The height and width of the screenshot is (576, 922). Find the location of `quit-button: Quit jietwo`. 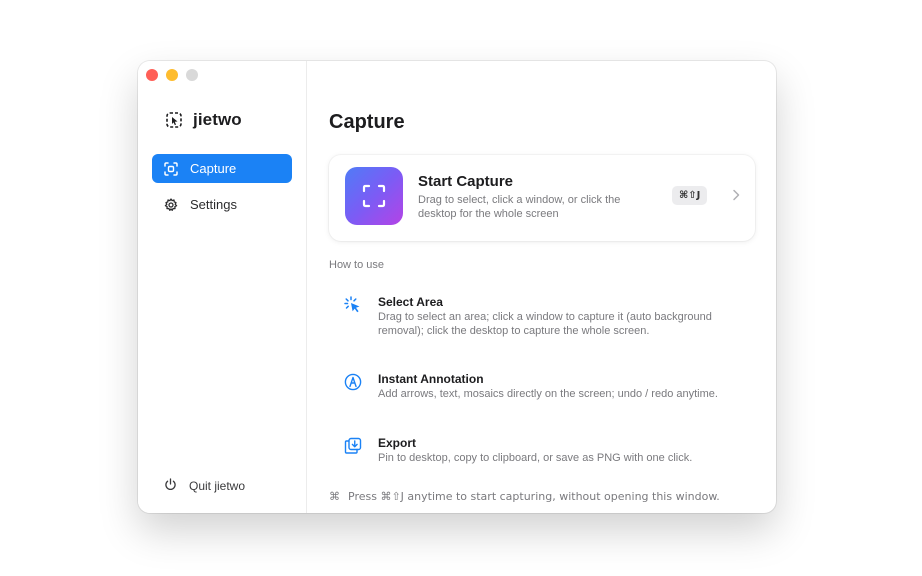

quit-button: Quit jietwo is located at coordinates (204, 486).